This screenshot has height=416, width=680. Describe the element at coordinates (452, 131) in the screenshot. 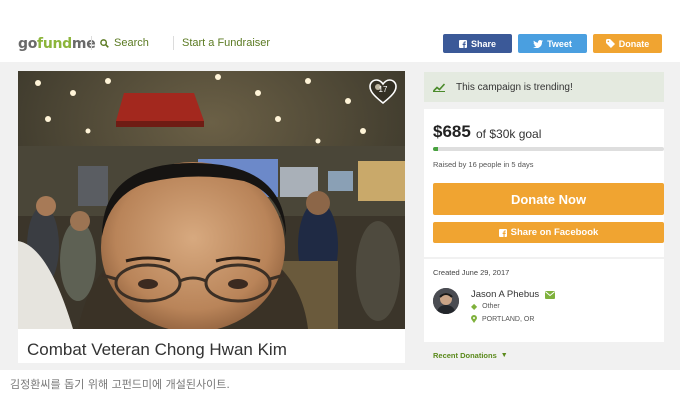

I see `raised-amount: $685` at that location.